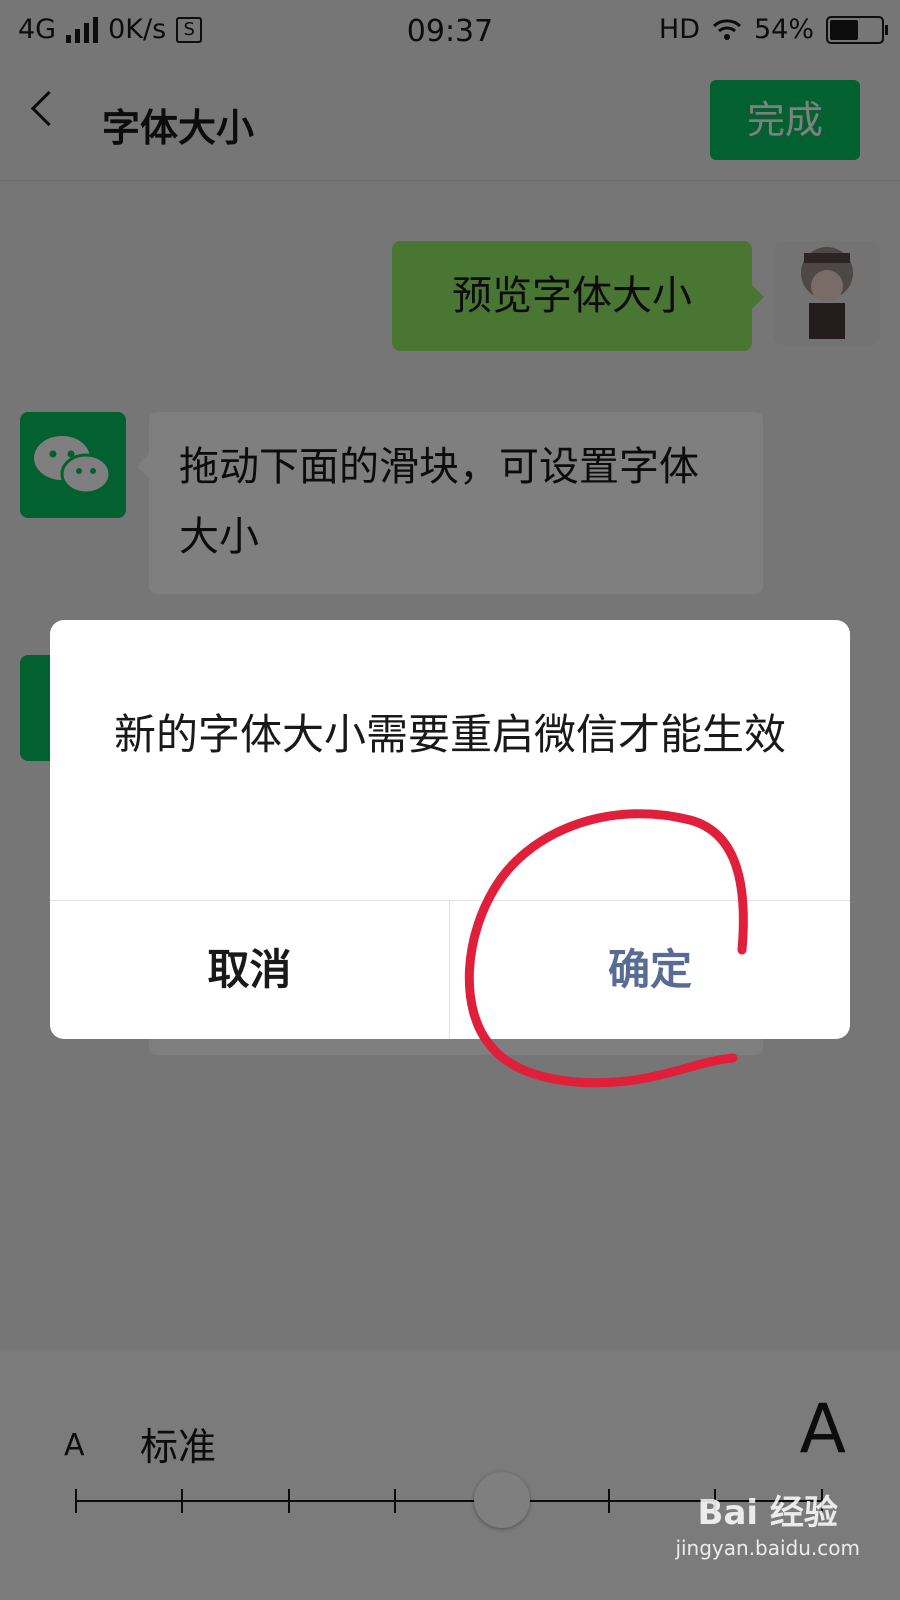  What do you see at coordinates (606, 948) in the screenshot?
I see `annotation-circle` at bounding box center [606, 948].